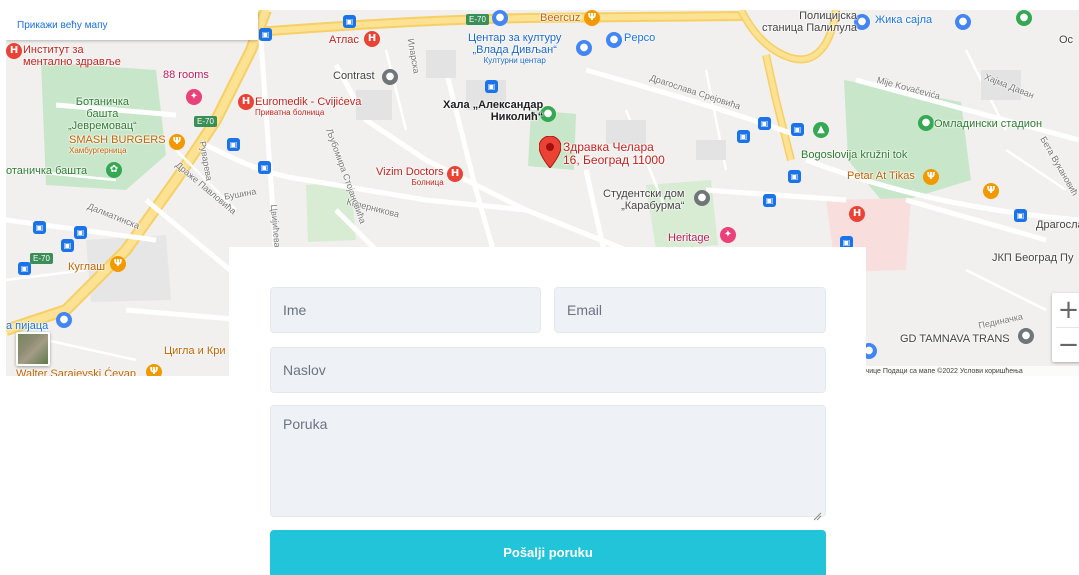  Describe the element at coordinates (817, 516) in the screenshot. I see `resize-grip-icon` at that location.